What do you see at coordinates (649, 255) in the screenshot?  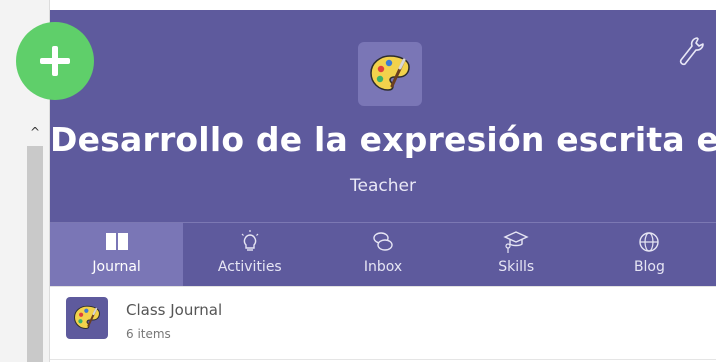 I see `tab-blog: Blog` at bounding box center [649, 255].